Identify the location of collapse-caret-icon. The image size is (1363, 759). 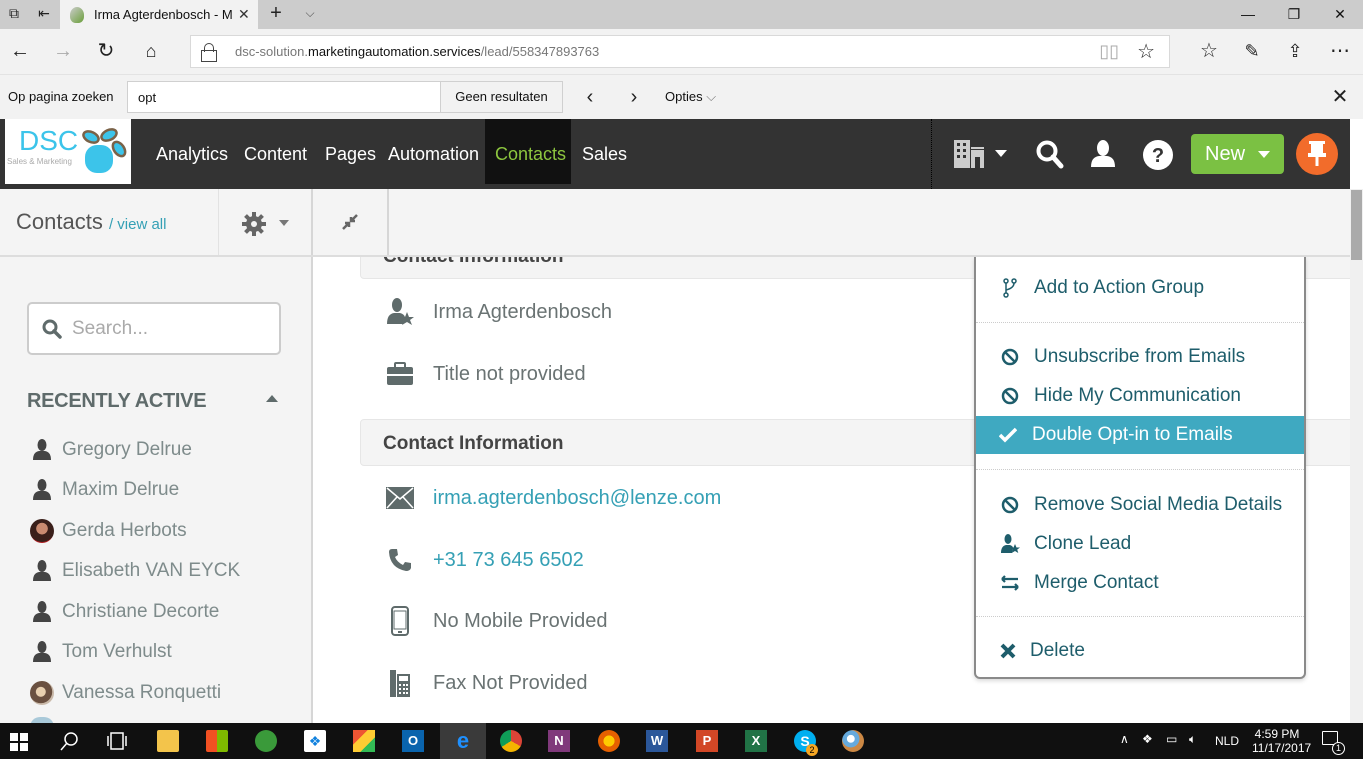
(272, 398).